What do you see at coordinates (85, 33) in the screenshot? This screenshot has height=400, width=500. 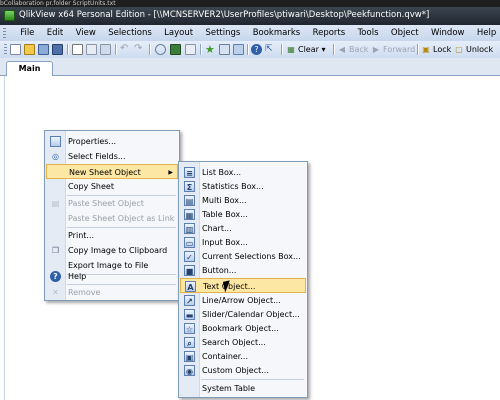 I see `menu-view: View` at bounding box center [85, 33].